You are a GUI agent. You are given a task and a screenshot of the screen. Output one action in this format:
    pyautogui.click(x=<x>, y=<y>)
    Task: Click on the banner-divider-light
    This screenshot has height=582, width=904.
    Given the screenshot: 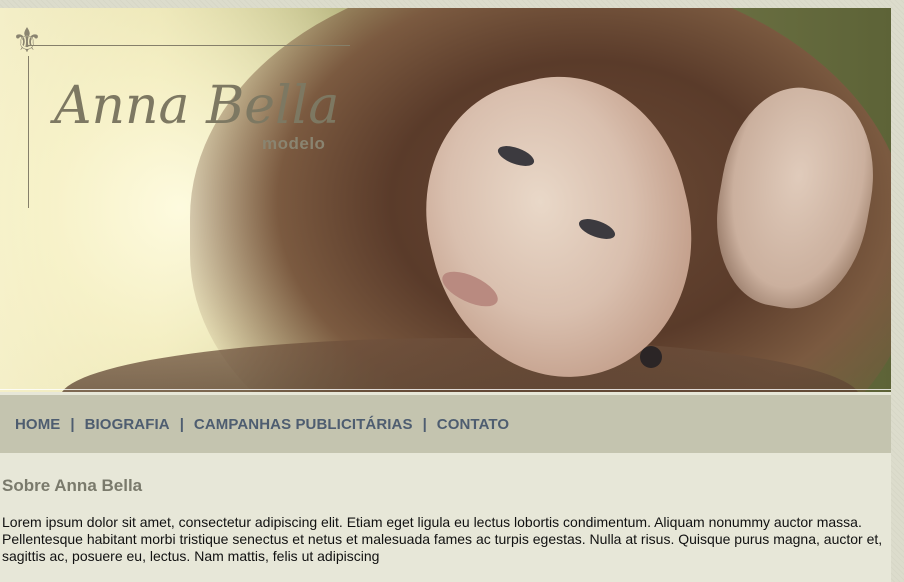 What is the action you would take?
    pyautogui.click(x=445, y=389)
    